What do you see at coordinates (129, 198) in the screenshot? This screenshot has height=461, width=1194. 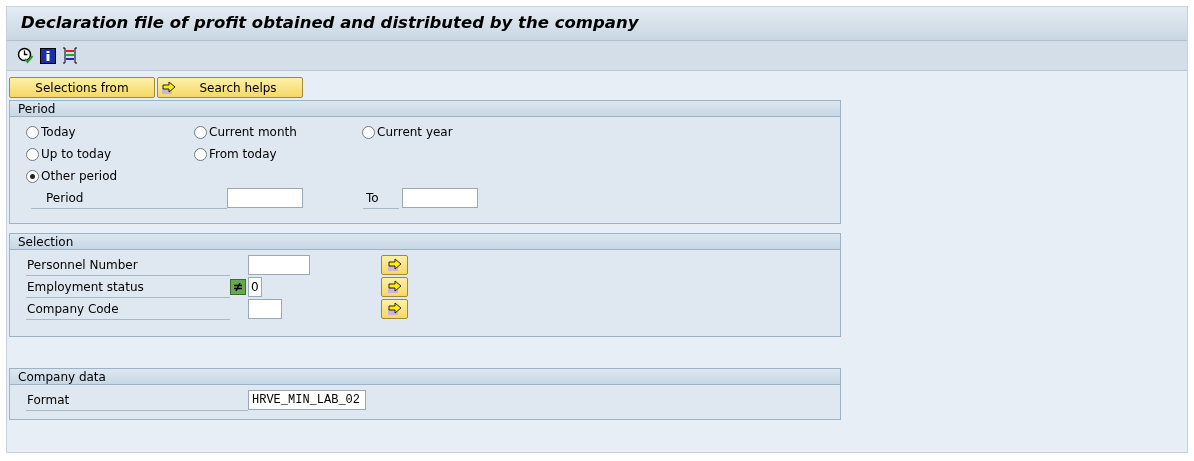 I see `field-label: Period` at bounding box center [129, 198].